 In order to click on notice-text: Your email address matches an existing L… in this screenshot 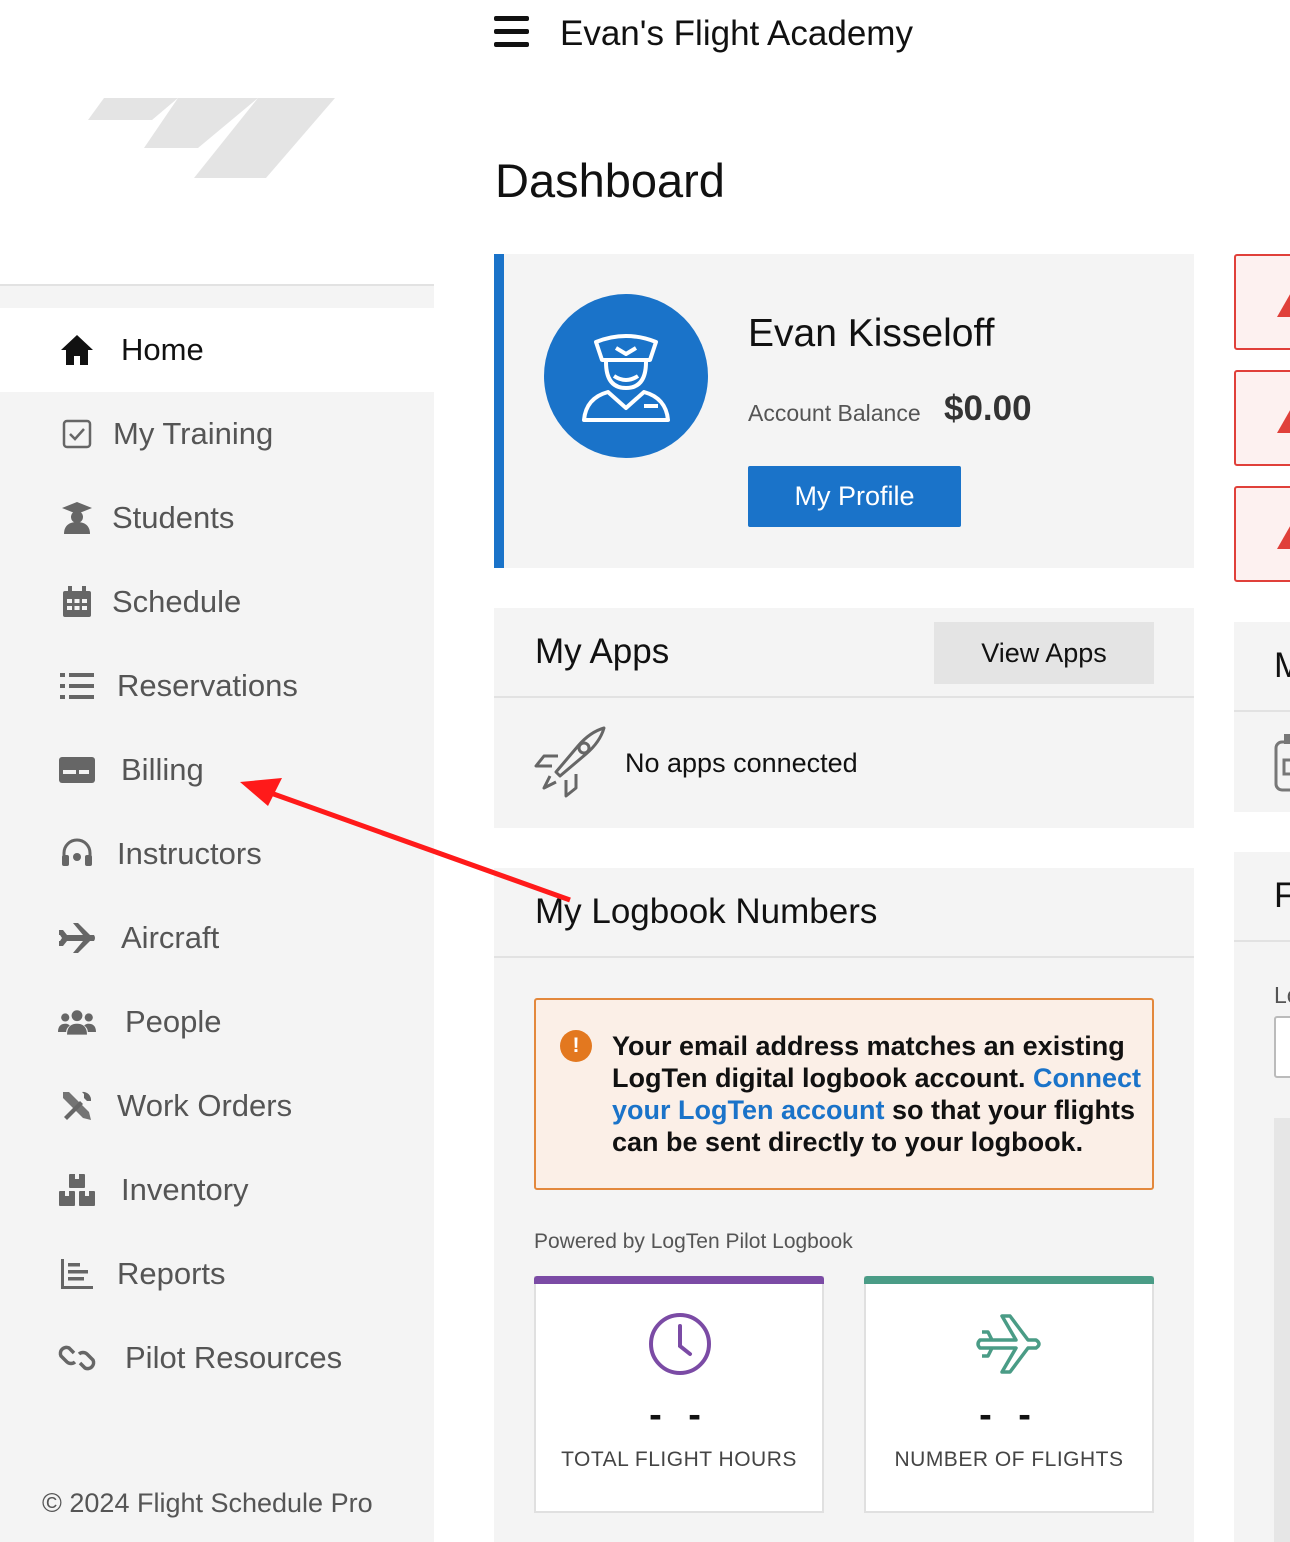, I will do `click(876, 1094)`.